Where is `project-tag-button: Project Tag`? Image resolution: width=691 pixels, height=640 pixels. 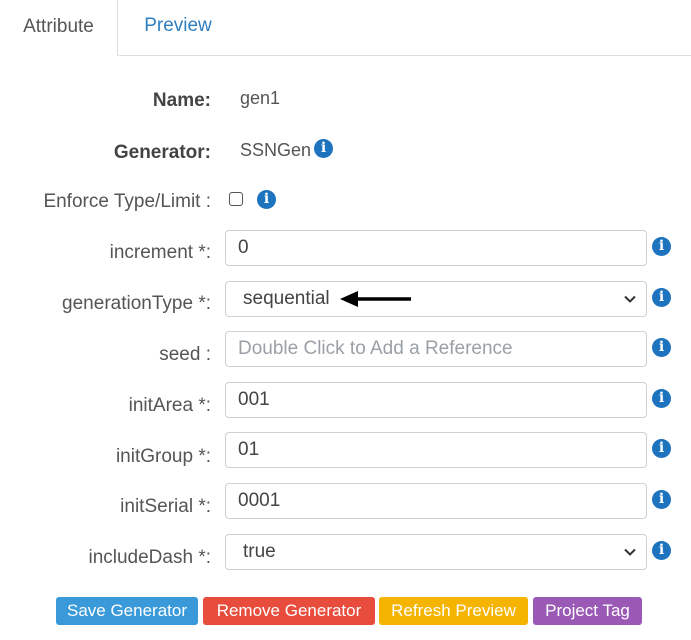
project-tag-button: Project Tag is located at coordinates (587, 611).